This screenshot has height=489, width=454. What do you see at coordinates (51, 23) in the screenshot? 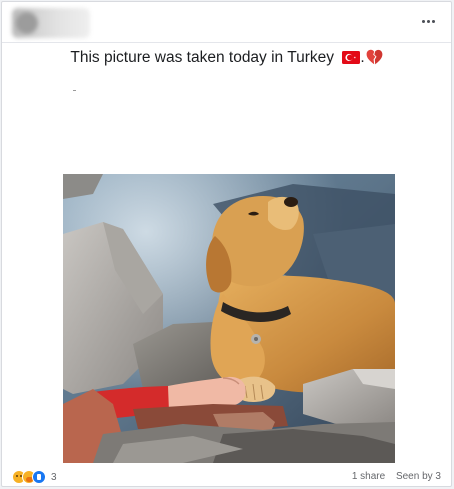
I see `blurred-author-avatar` at bounding box center [51, 23].